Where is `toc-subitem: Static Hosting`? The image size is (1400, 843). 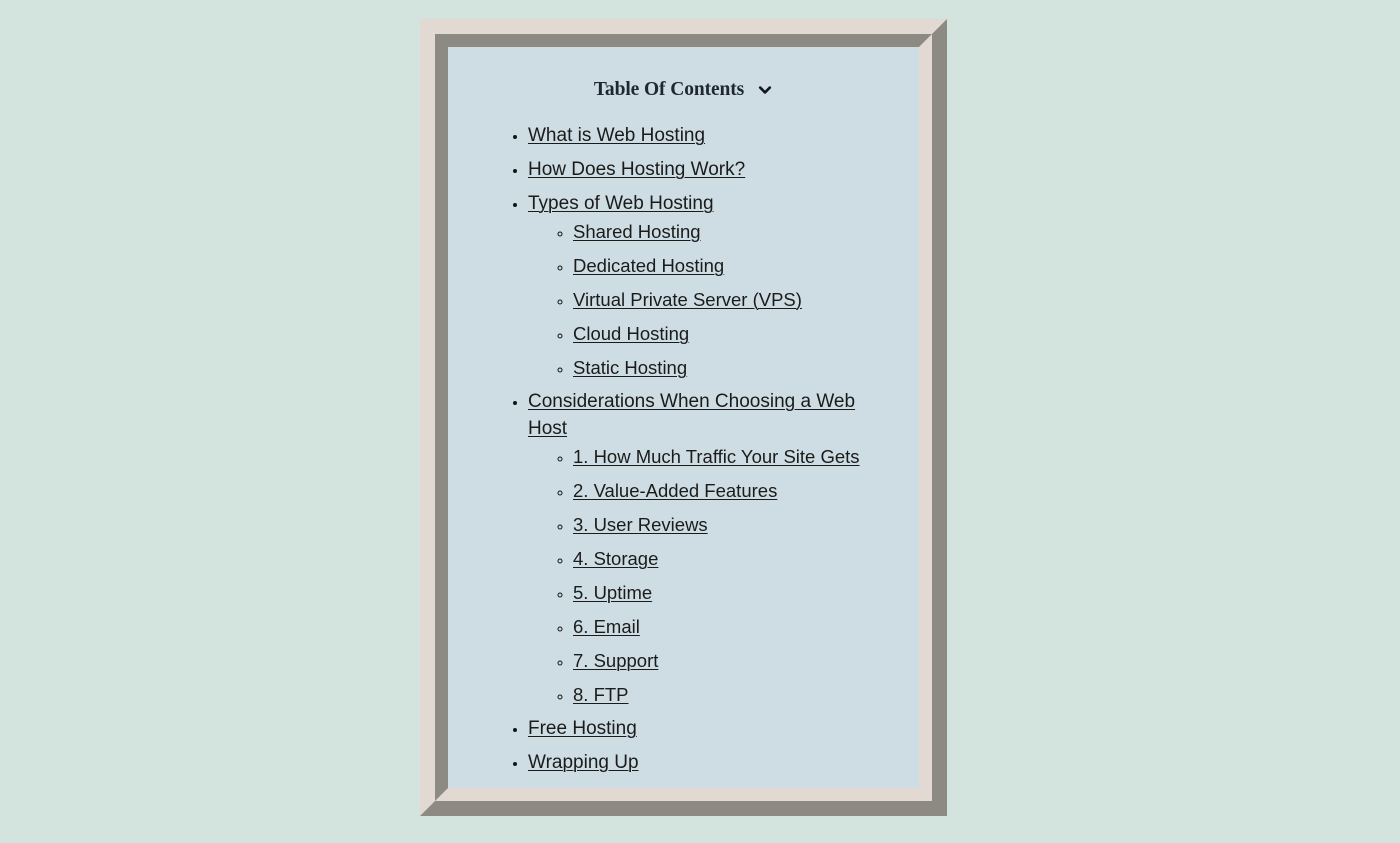 toc-subitem: Static Hosting is located at coordinates (735, 368).